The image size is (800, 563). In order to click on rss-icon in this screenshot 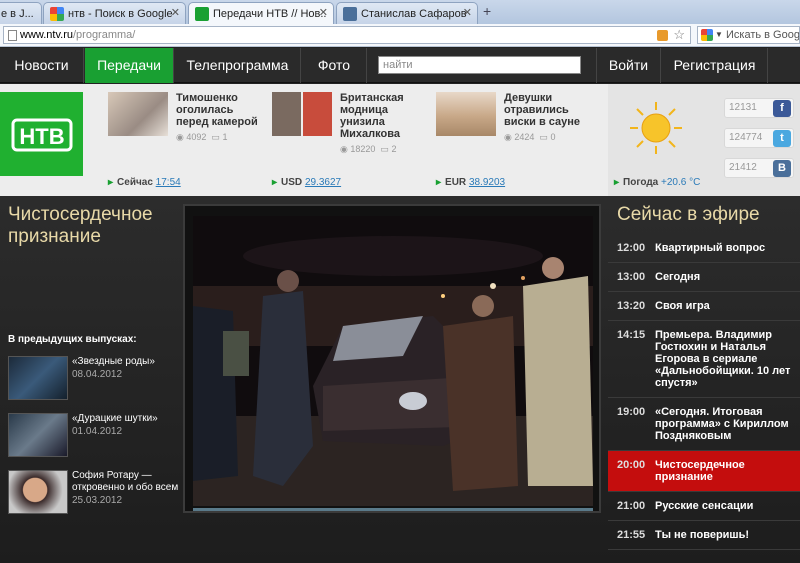, I will do `click(662, 35)`.